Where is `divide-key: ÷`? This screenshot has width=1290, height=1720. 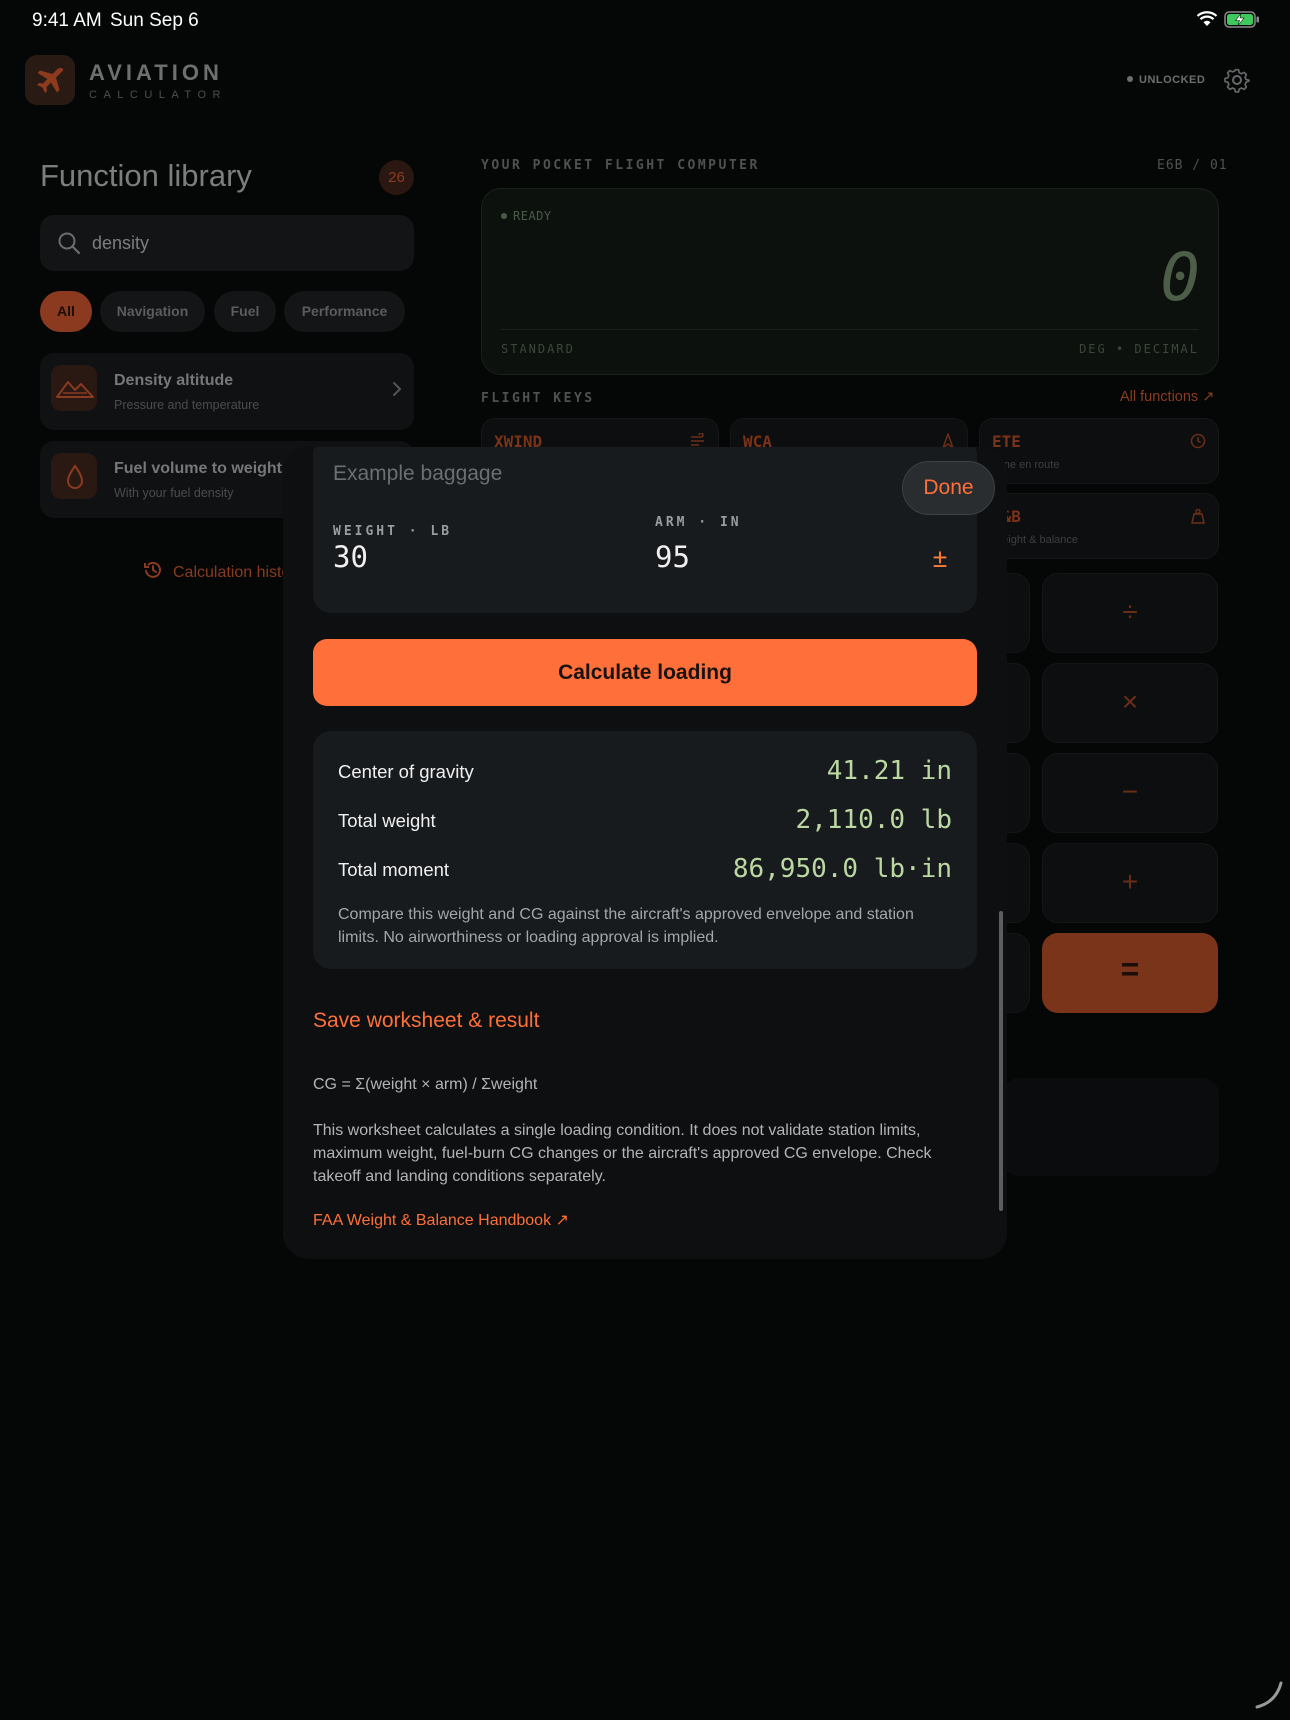
divide-key: ÷ is located at coordinates (1130, 613).